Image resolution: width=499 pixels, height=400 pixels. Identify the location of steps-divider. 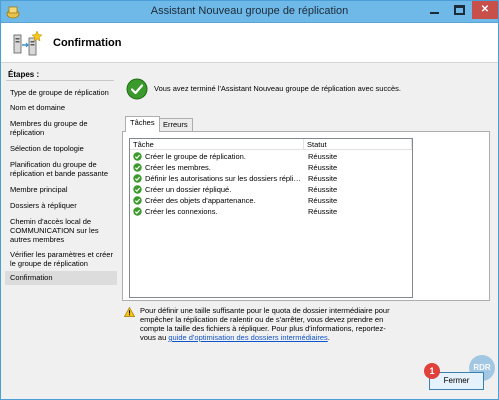
(60, 80).